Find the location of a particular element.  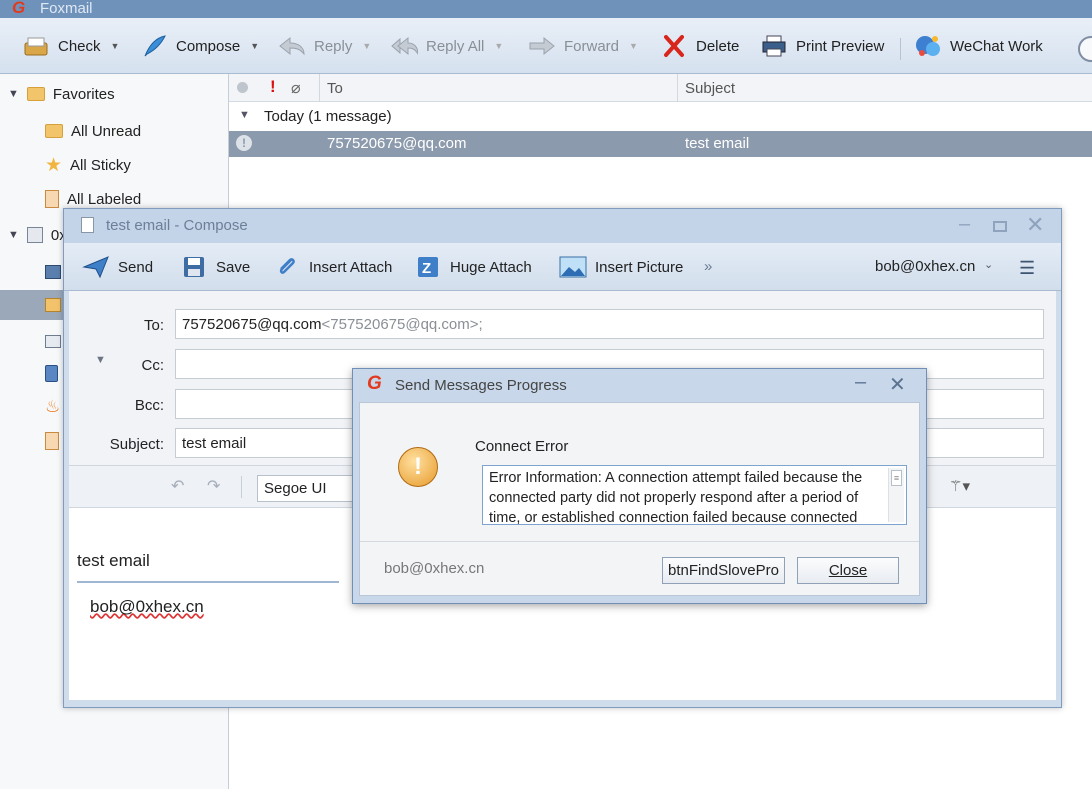

sidebar-item-labels is located at coordinates (52, 441).